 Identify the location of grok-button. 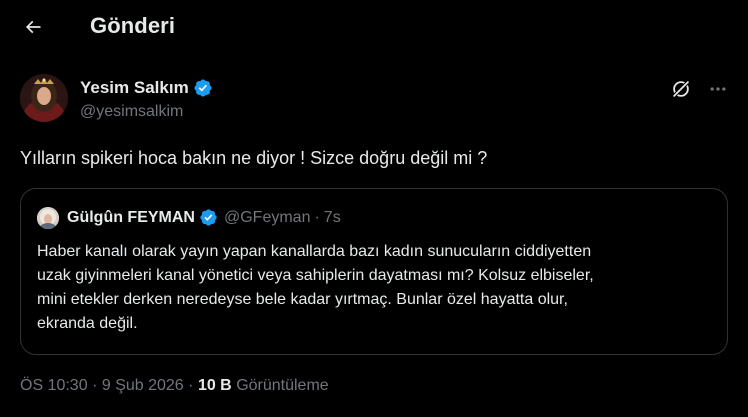
(681, 89).